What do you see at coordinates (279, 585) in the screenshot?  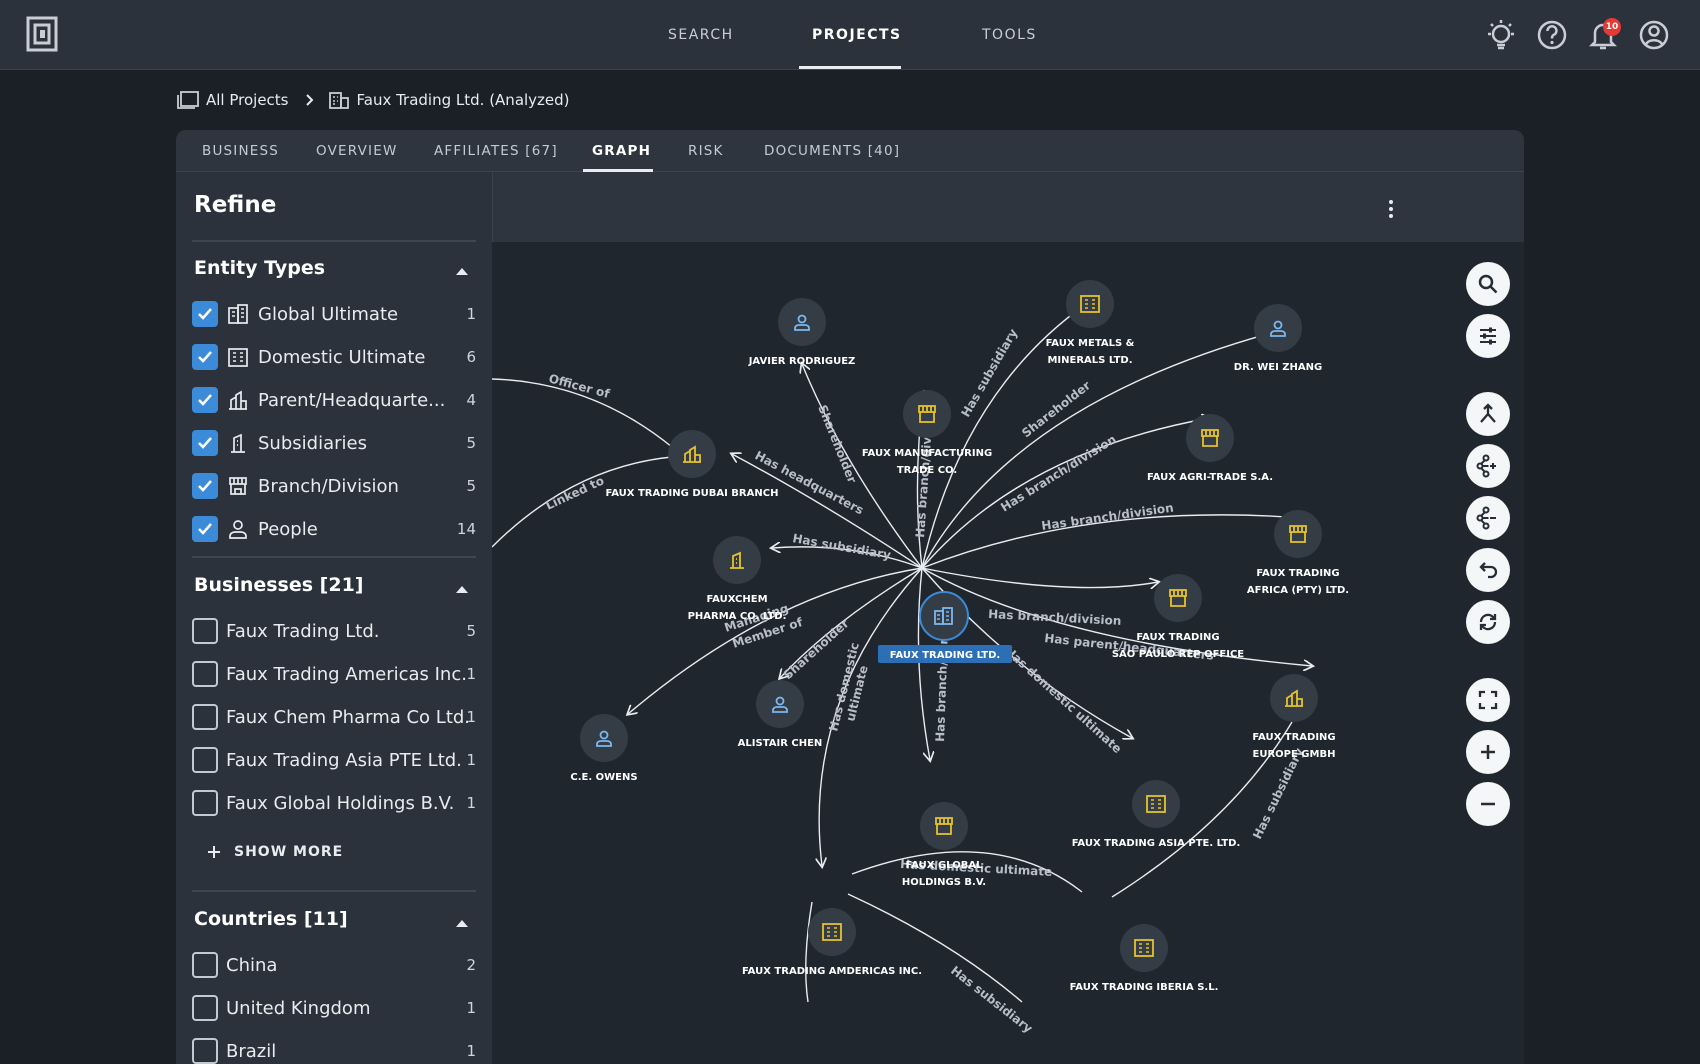 I see `businesses-title: Businesses [21]` at bounding box center [279, 585].